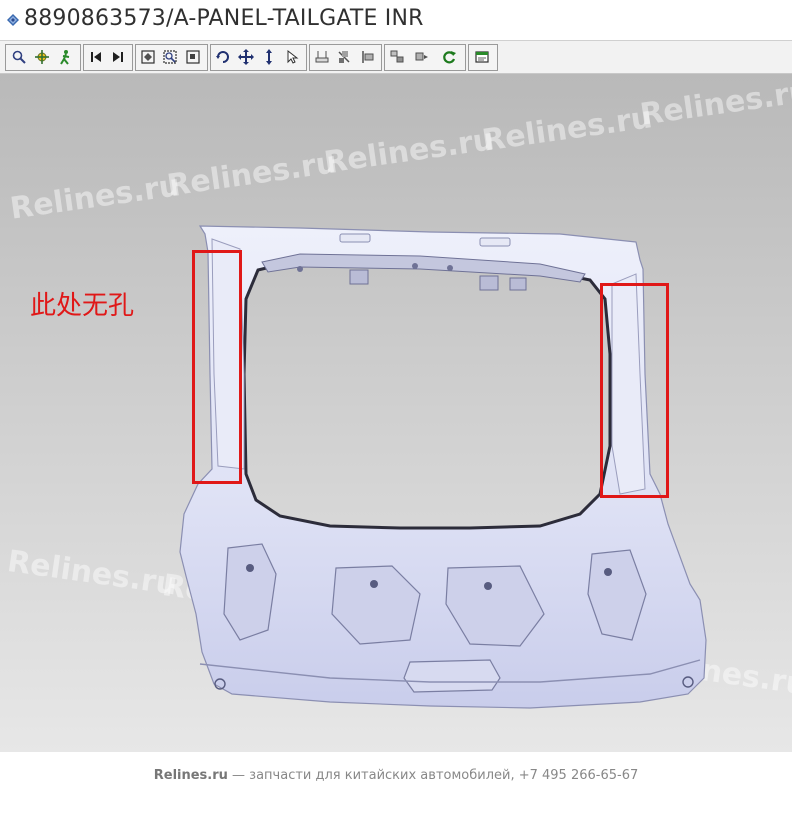 The image size is (792, 818). Describe the element at coordinates (13, 20) in the screenshot. I see `part-icon` at that location.